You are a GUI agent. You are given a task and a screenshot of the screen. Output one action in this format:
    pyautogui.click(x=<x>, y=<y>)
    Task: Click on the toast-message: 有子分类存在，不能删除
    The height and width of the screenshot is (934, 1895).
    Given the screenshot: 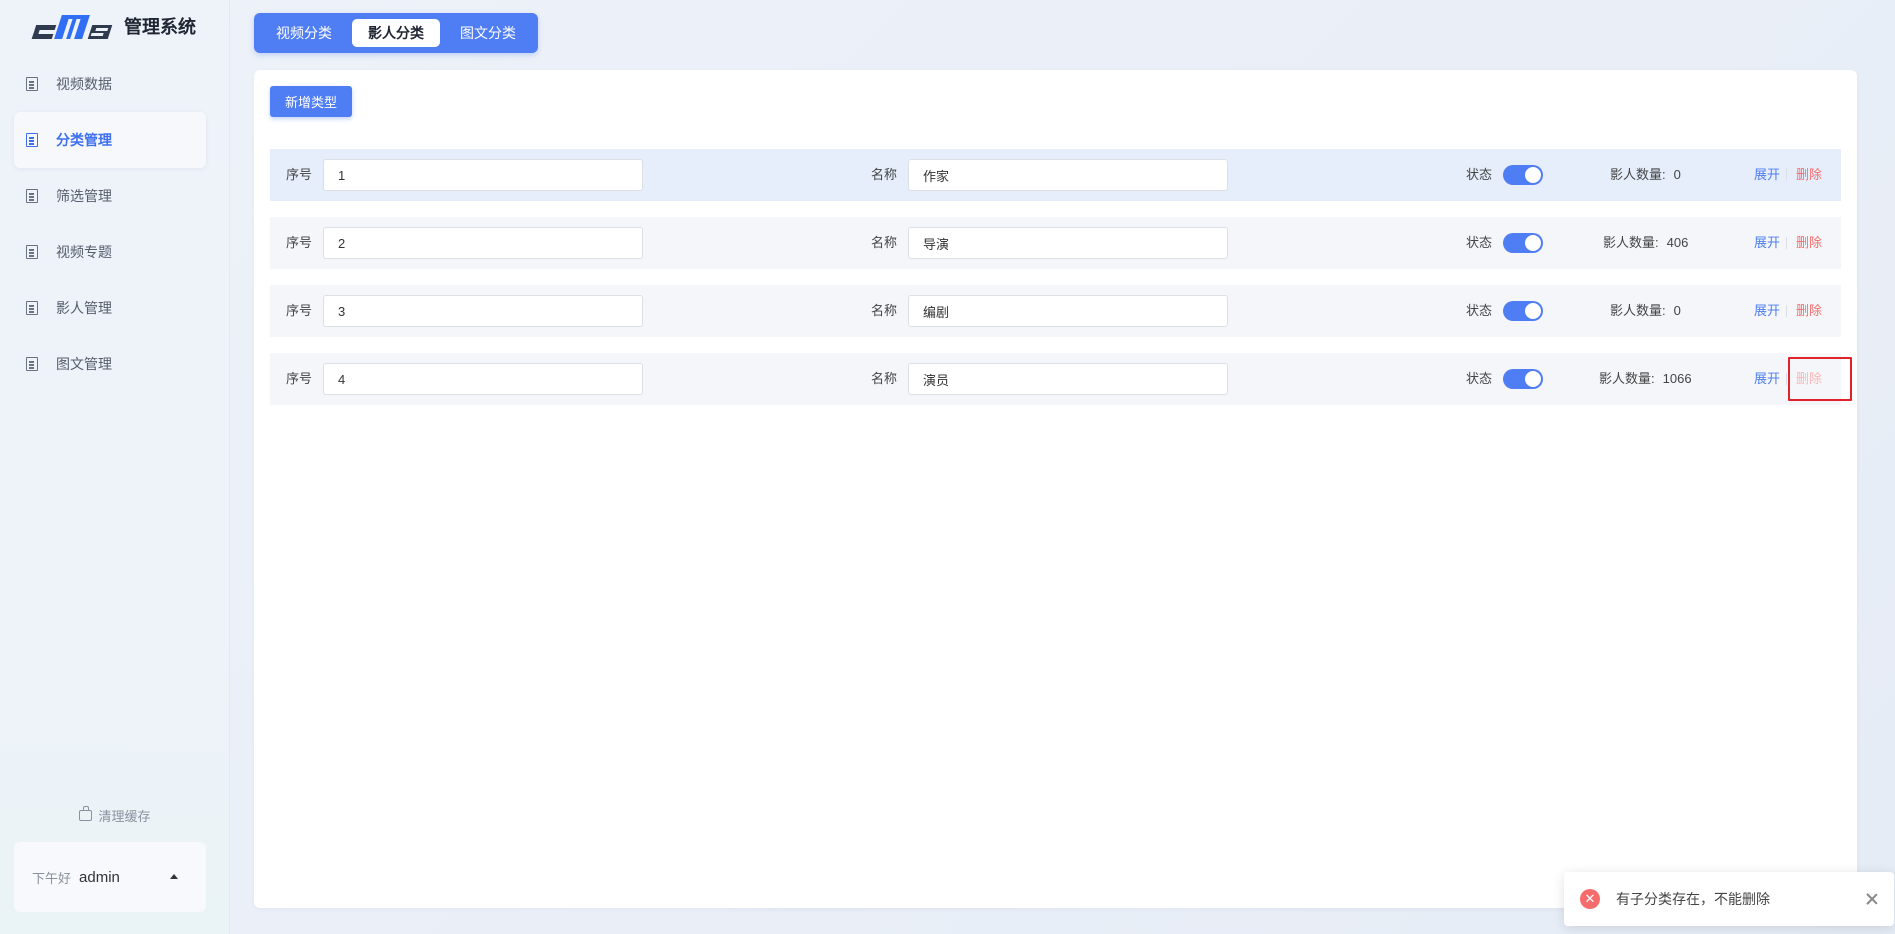 What is the action you would take?
    pyautogui.click(x=1693, y=899)
    